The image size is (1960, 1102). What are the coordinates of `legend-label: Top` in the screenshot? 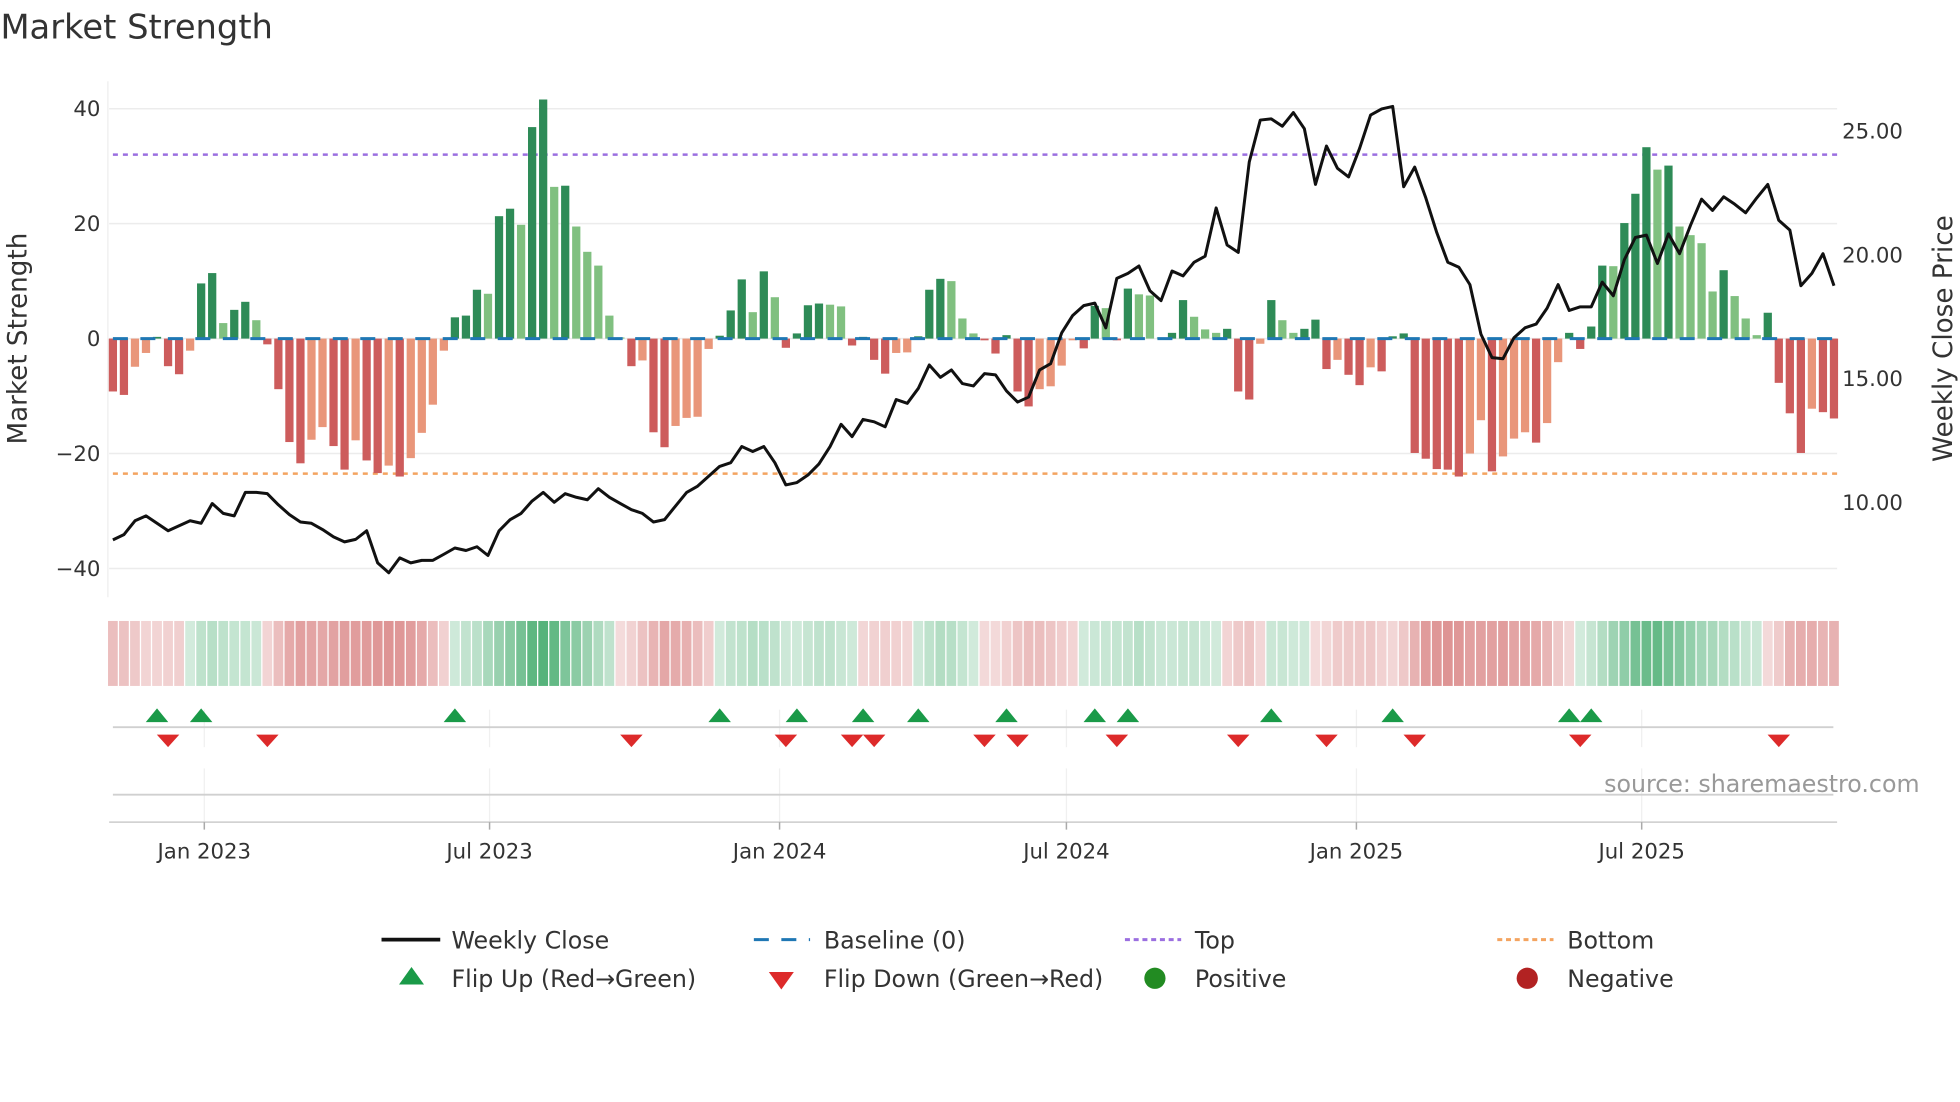 It's located at (1214, 940).